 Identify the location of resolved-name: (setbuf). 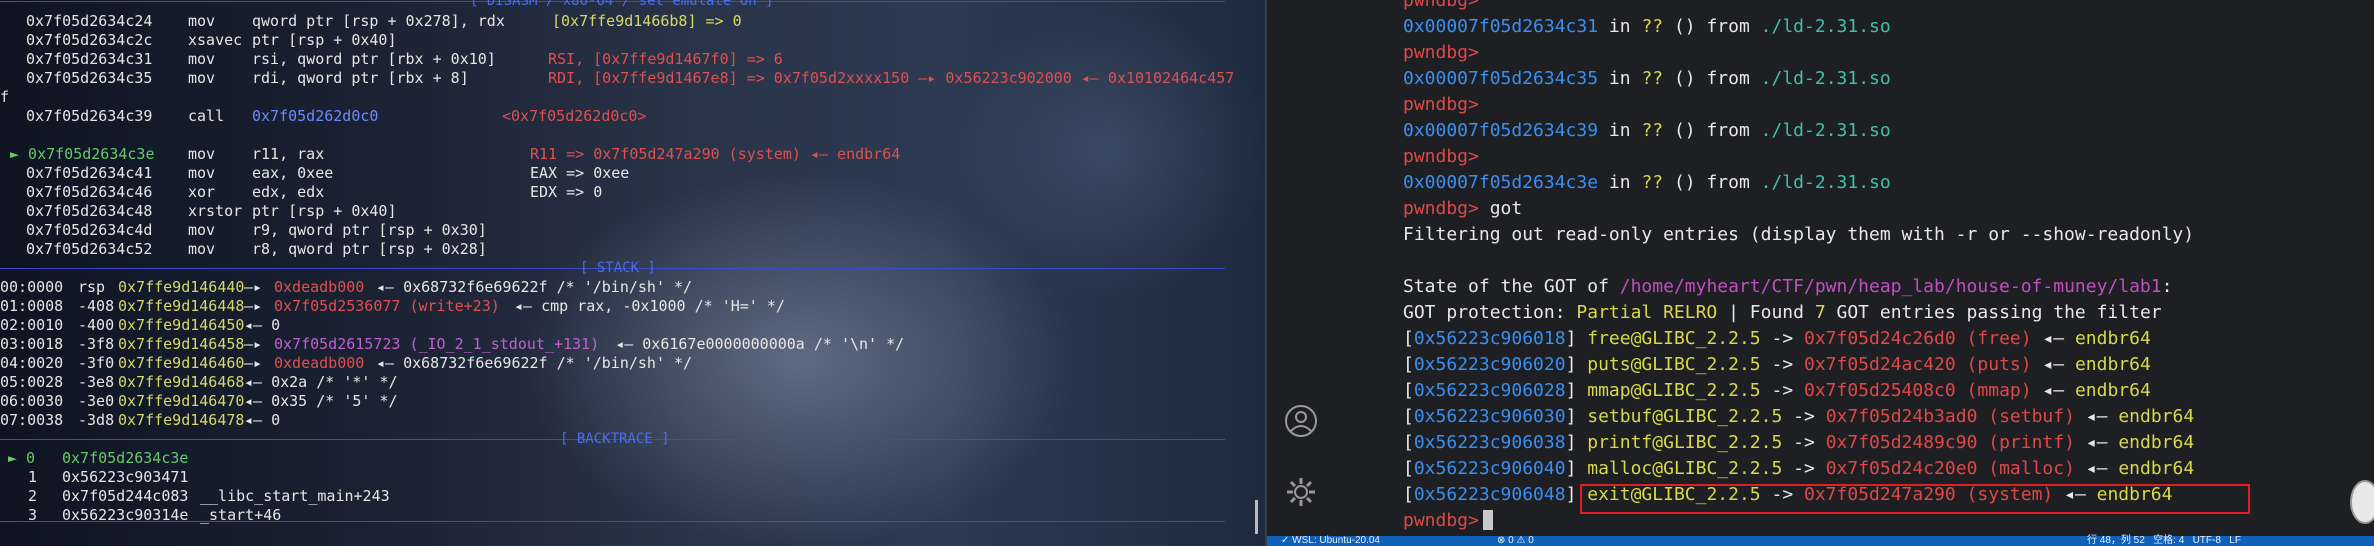
(2026, 416).